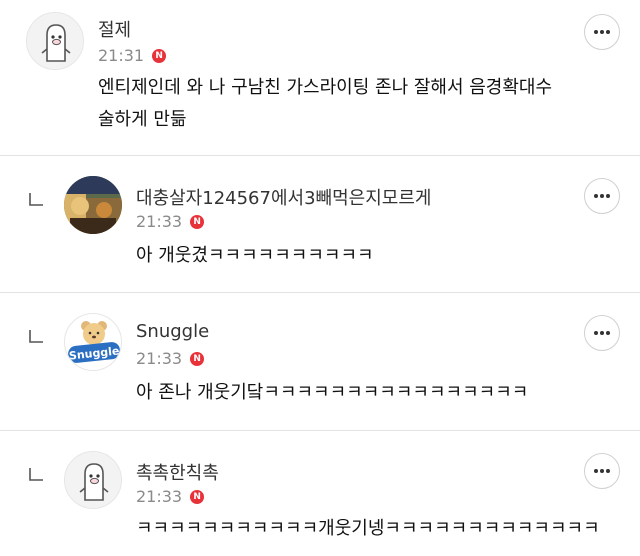 This screenshot has height=556, width=640. What do you see at coordinates (114, 29) in the screenshot?
I see `author-name: 절제` at bounding box center [114, 29].